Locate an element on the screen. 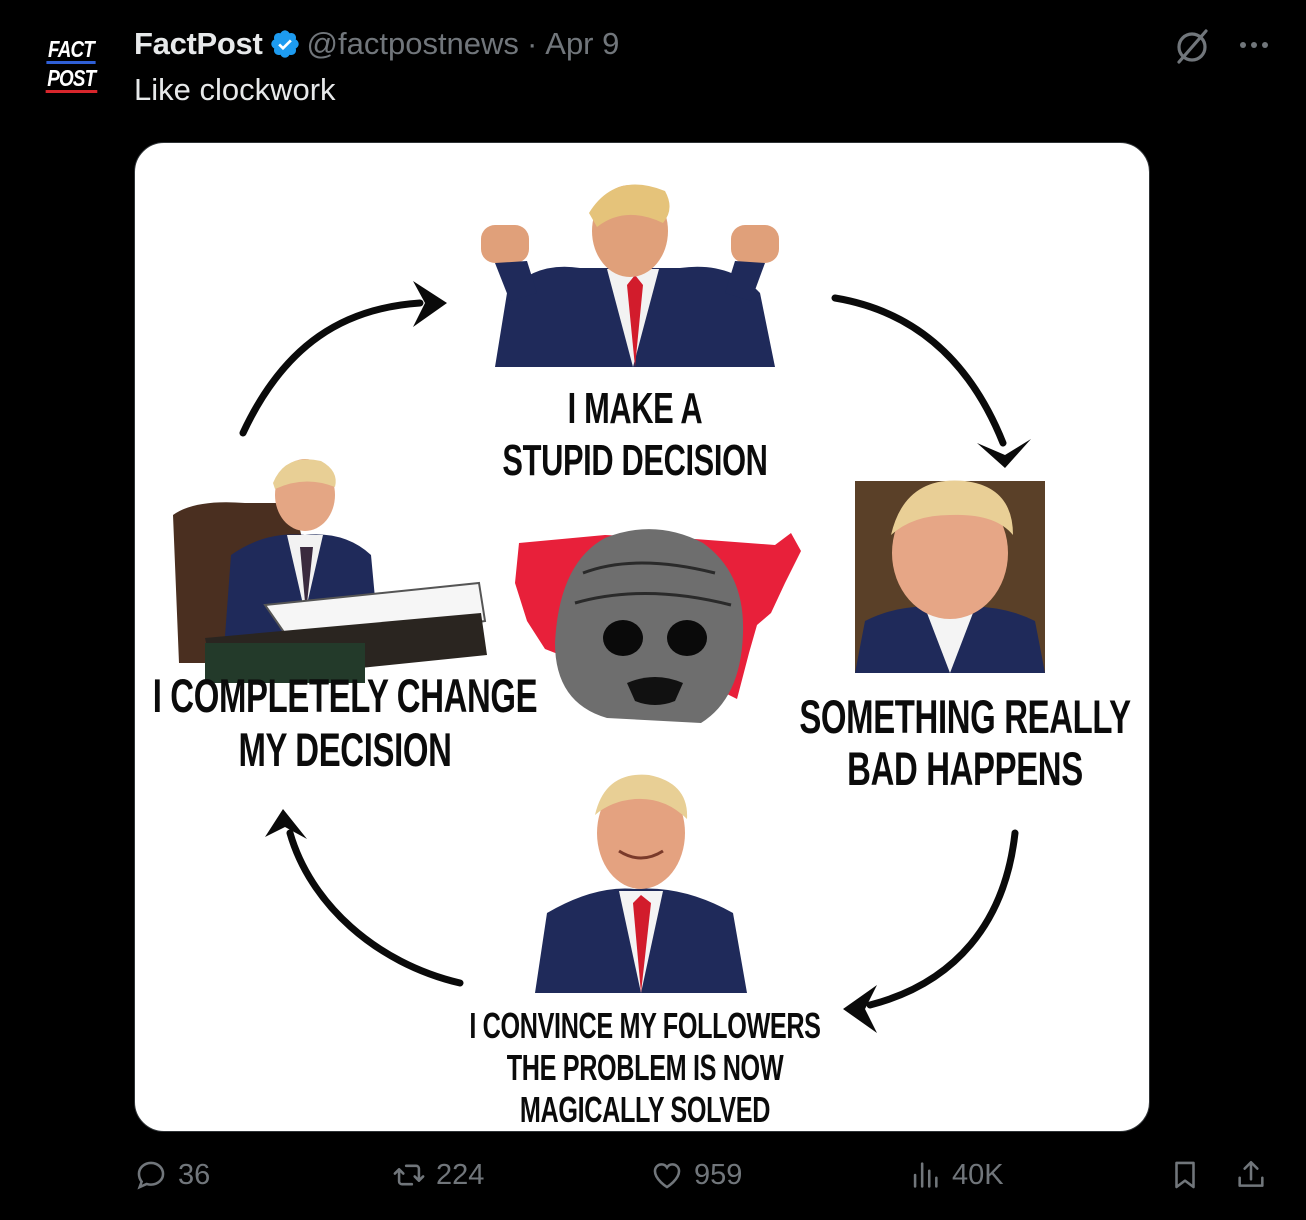  like-button: 959 is located at coordinates (696, 1175).